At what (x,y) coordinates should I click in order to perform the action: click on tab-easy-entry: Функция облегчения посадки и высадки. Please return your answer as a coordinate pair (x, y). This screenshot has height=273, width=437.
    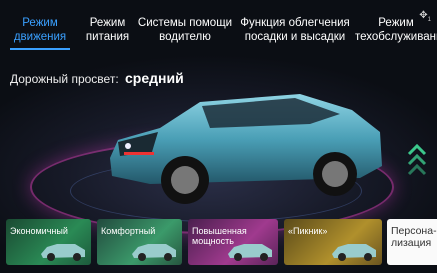
    Looking at the image, I should click on (295, 30).